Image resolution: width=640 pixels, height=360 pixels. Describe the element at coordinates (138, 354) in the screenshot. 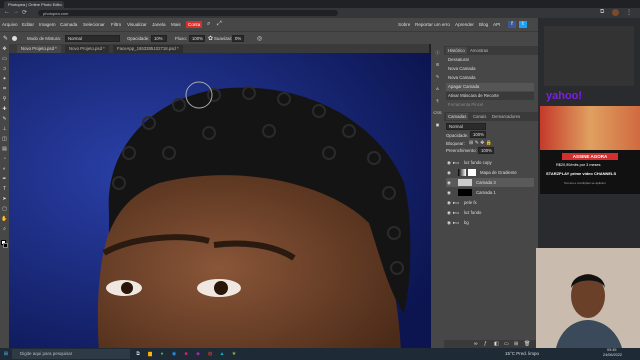

I see `task-view-icon: ⧉` at that location.